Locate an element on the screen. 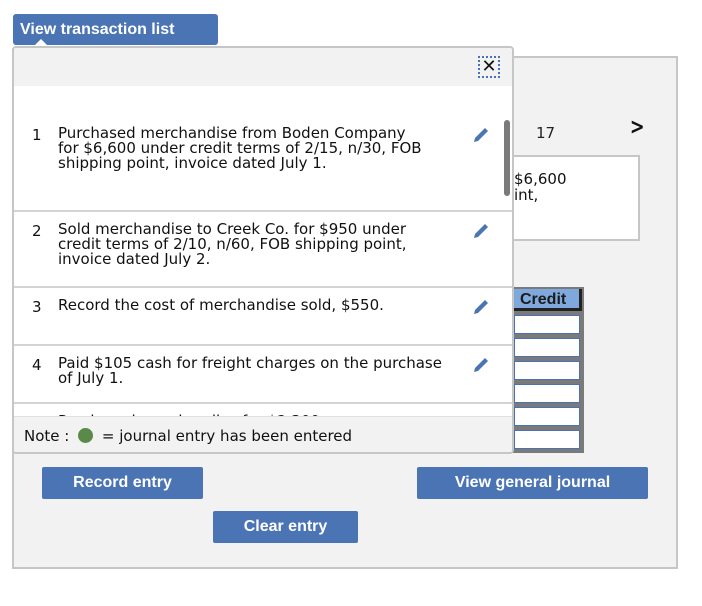  list-item: 5 Purchased merchandise for $2,300 is located at coordinates (263, 410).